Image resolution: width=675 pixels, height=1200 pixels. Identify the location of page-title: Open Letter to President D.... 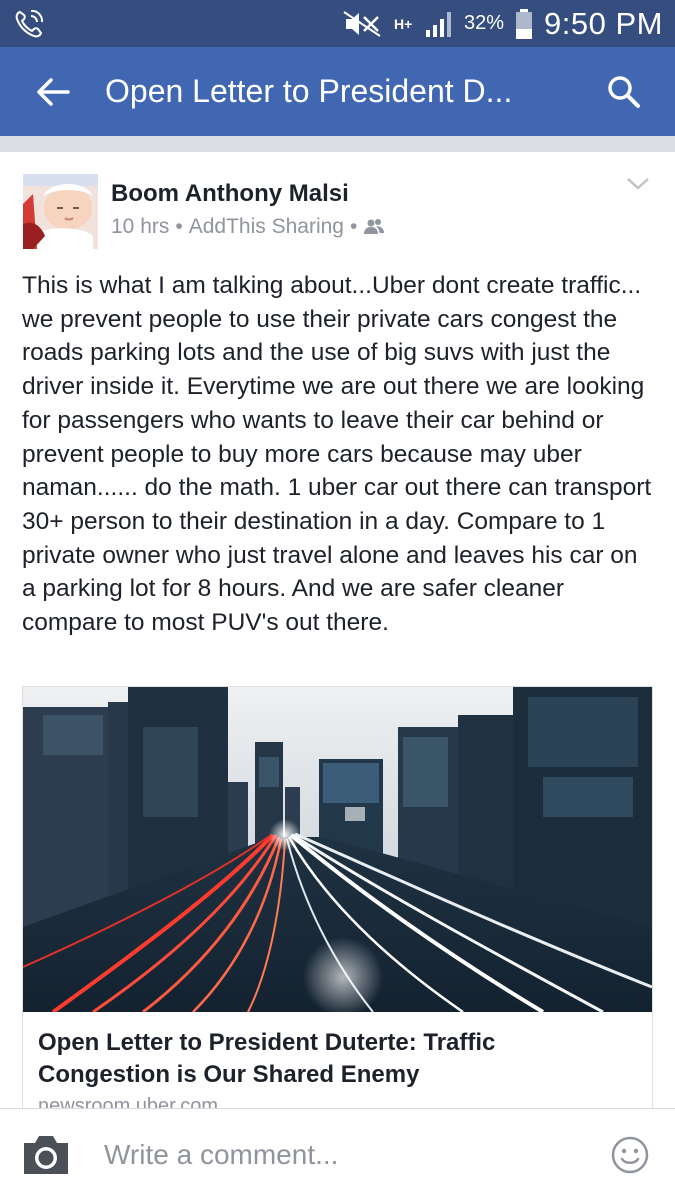
(309, 91).